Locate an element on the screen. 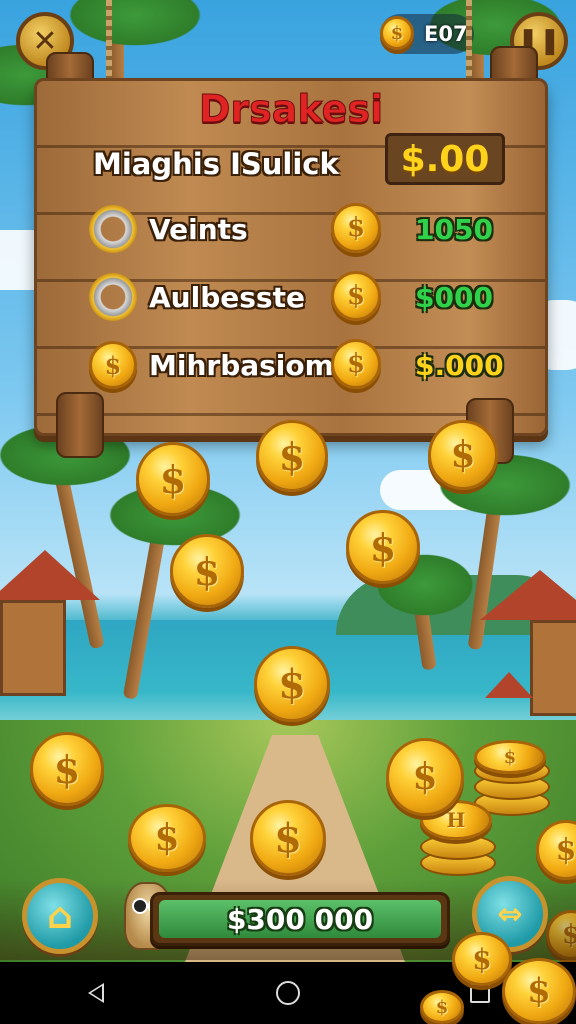 Image resolution: width=576 pixels, height=1024 pixels. board-subtitle: Miaghis ISulick is located at coordinates (216, 164).